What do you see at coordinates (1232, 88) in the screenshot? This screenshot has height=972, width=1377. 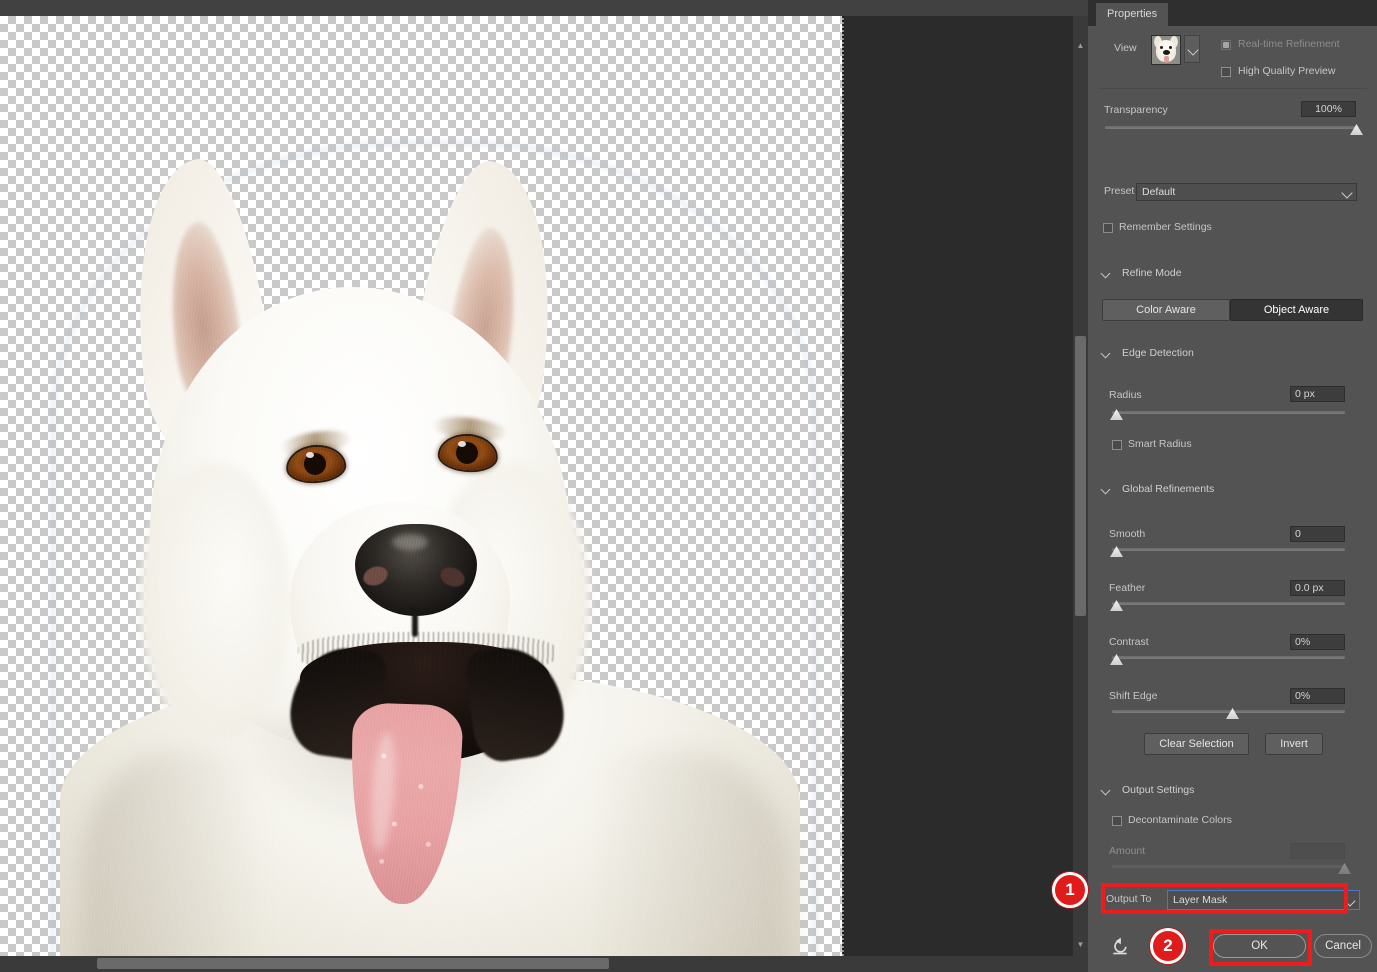 I see `divider-view` at bounding box center [1232, 88].